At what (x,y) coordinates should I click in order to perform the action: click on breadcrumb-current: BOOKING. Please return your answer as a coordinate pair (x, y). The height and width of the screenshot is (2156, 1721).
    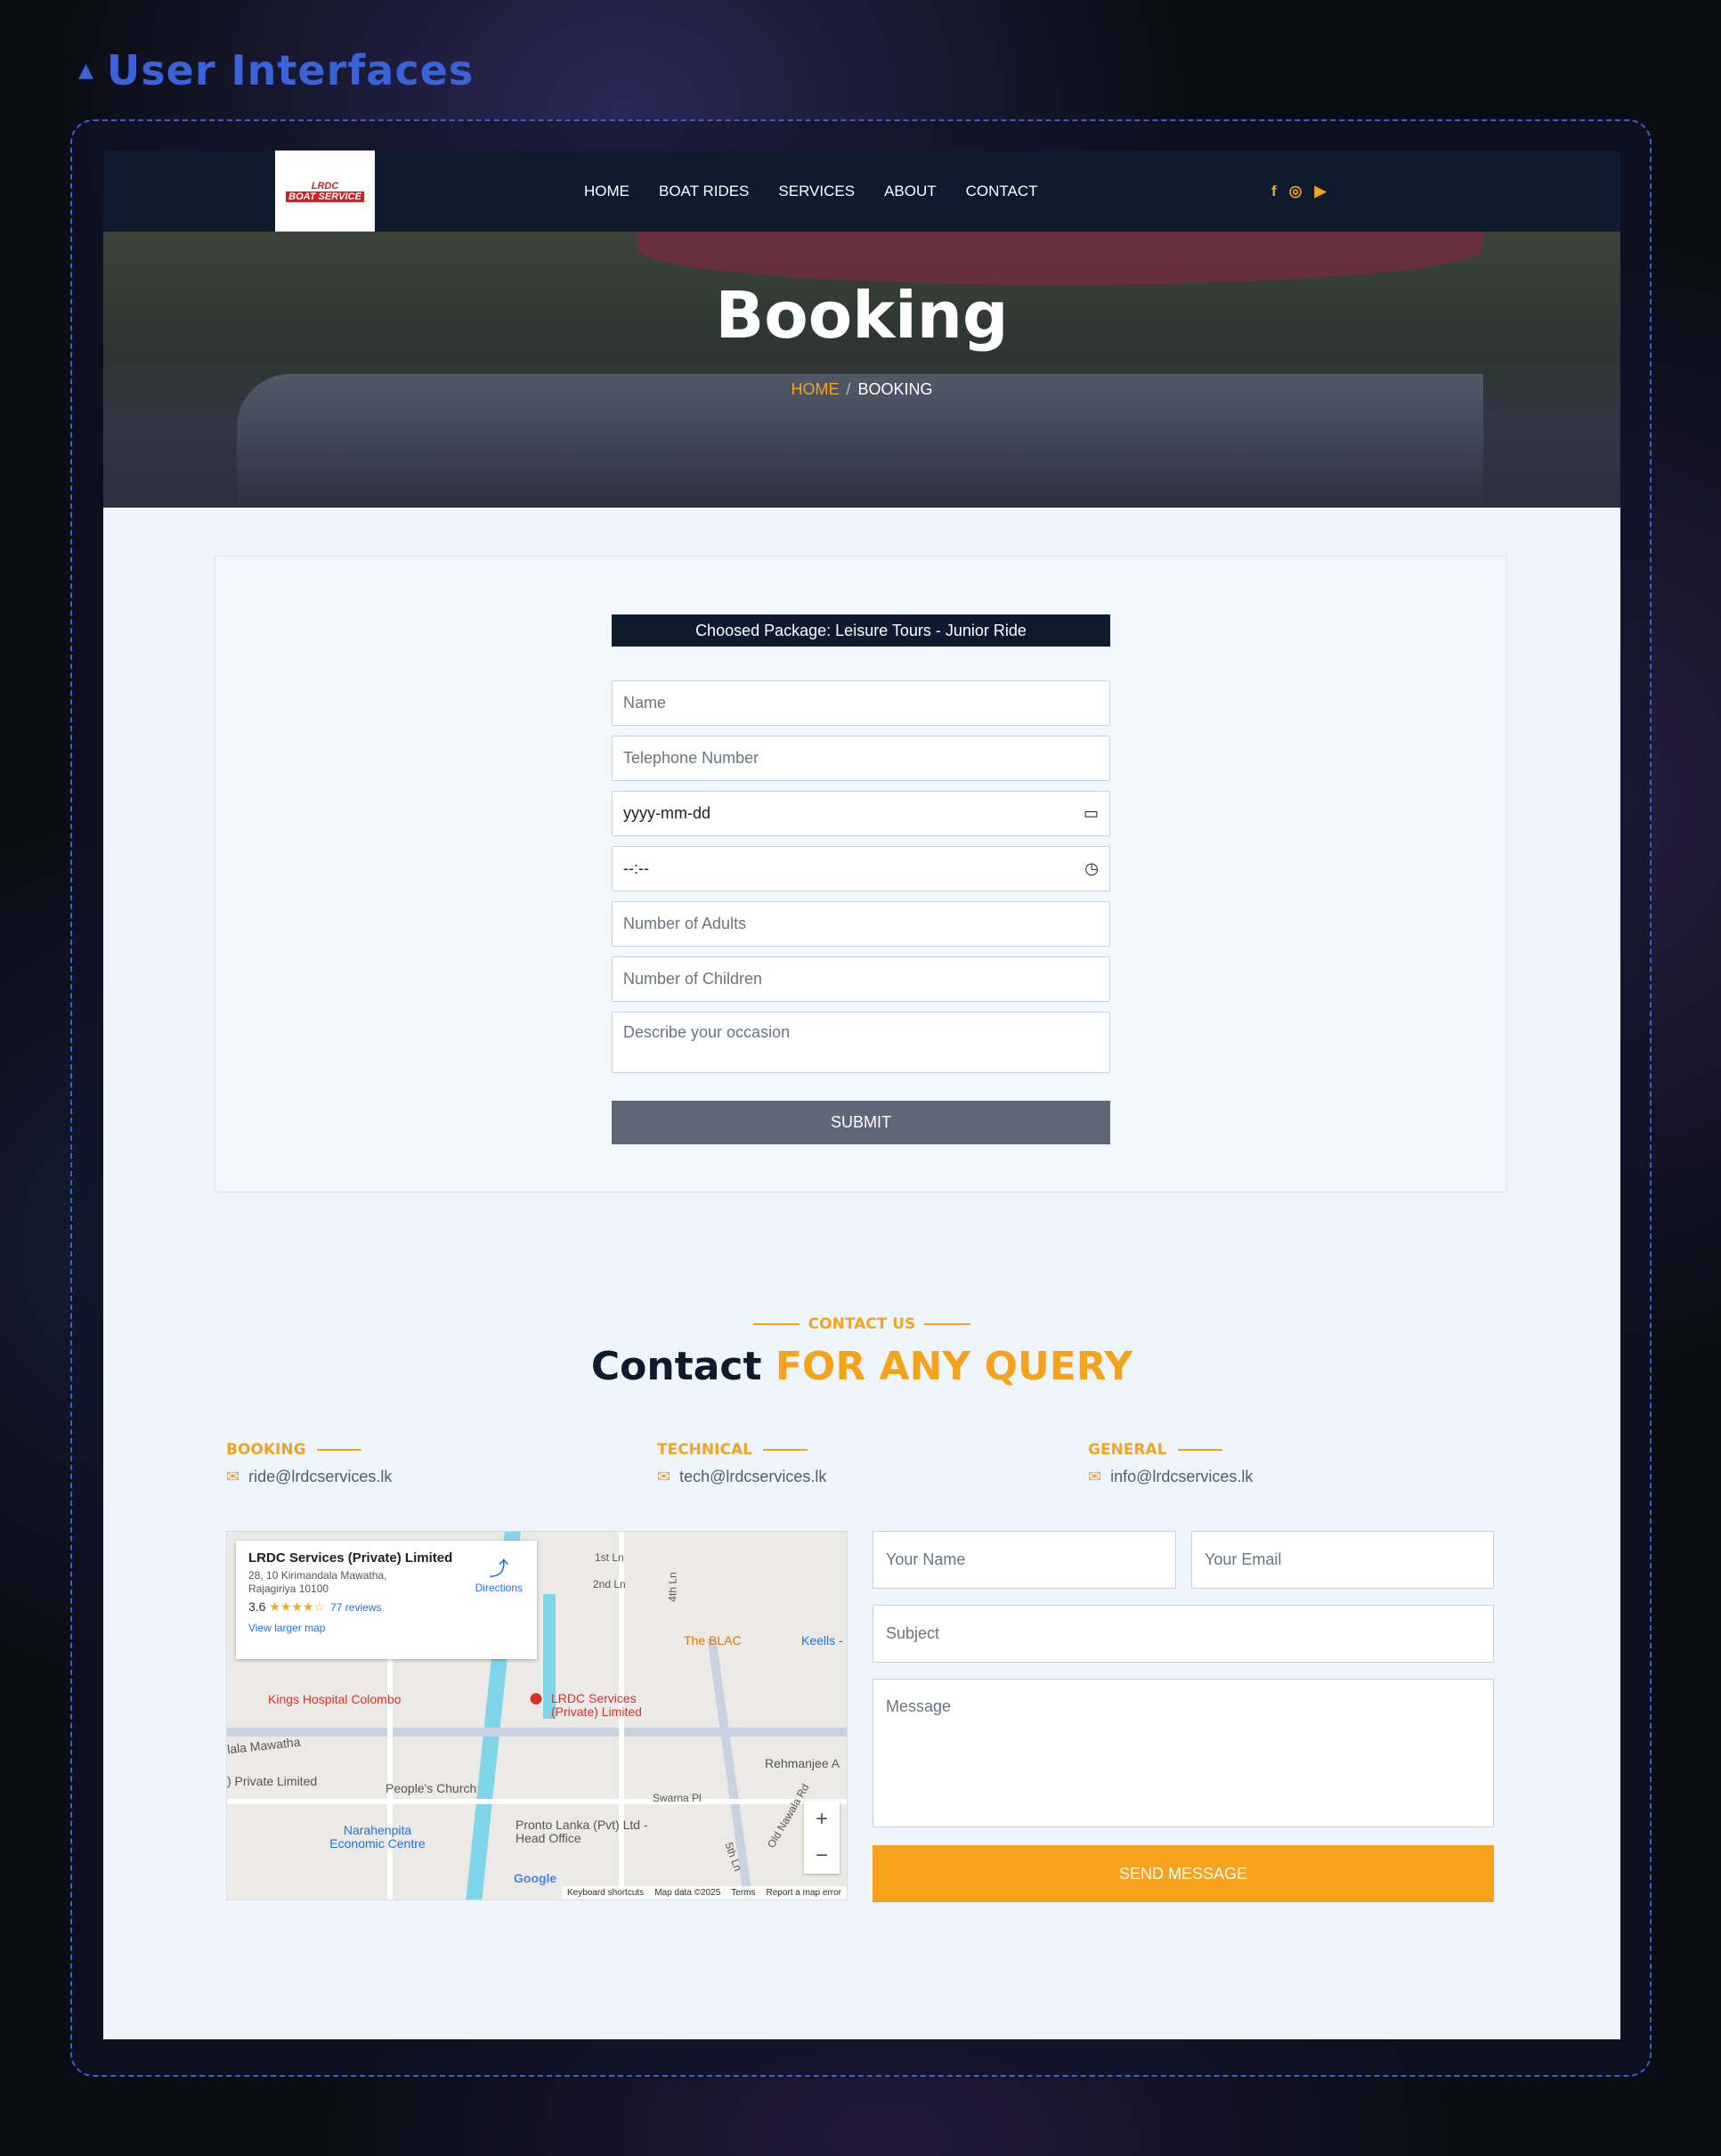
    Looking at the image, I should click on (895, 389).